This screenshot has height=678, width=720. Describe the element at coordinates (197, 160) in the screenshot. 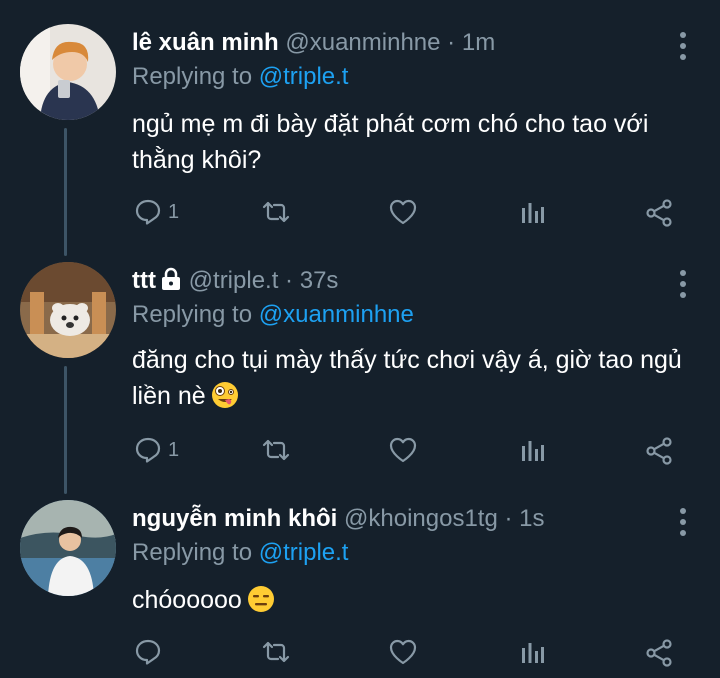

I see `tweet-text-line: thằng khôi?` at that location.